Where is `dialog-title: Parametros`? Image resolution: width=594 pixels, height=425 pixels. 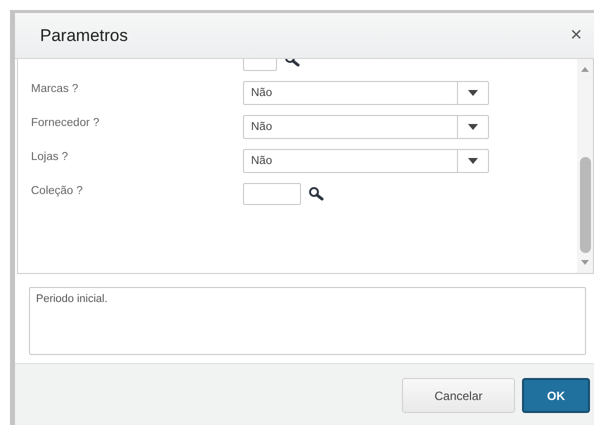 dialog-title: Parametros is located at coordinates (84, 36).